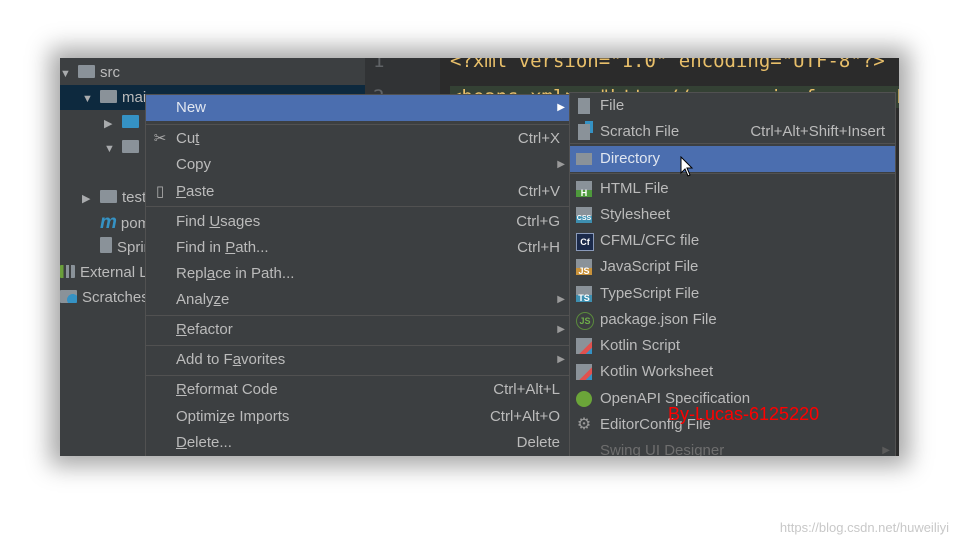  I want to click on menu-item-delete: Delete...DDelete, so click(358, 443).